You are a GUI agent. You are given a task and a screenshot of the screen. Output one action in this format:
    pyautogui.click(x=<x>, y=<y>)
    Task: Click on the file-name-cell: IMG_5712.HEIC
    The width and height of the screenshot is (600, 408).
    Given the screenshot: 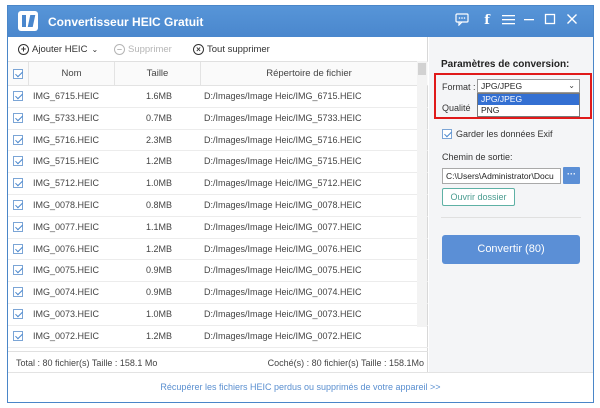 What is the action you would take?
    pyautogui.click(x=66, y=183)
    